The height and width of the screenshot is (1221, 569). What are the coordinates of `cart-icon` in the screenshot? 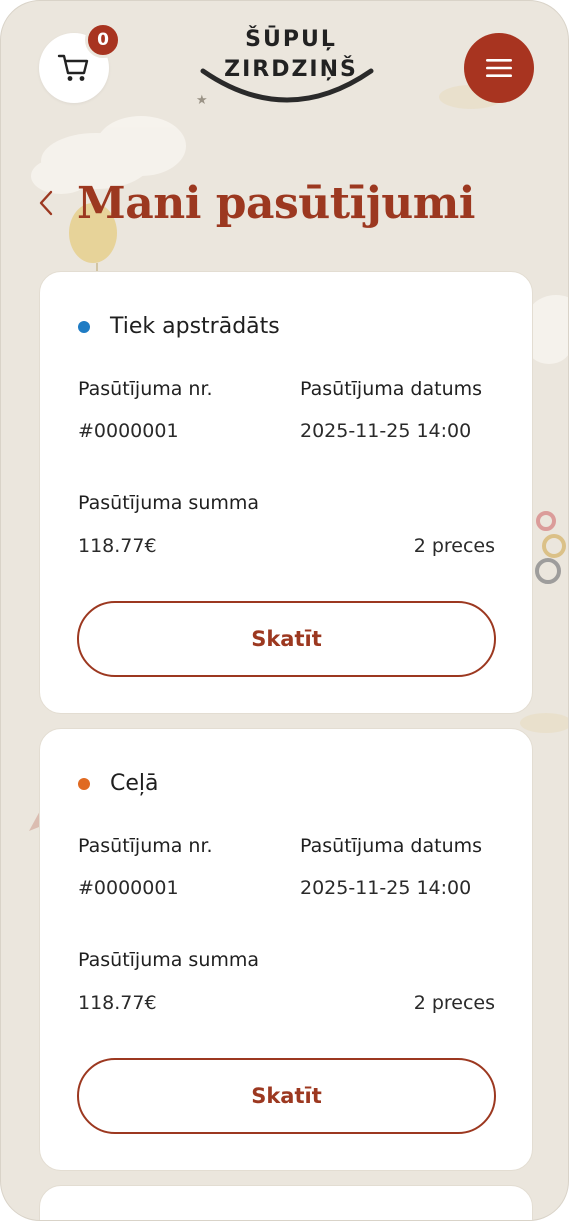 It's located at (73, 67).